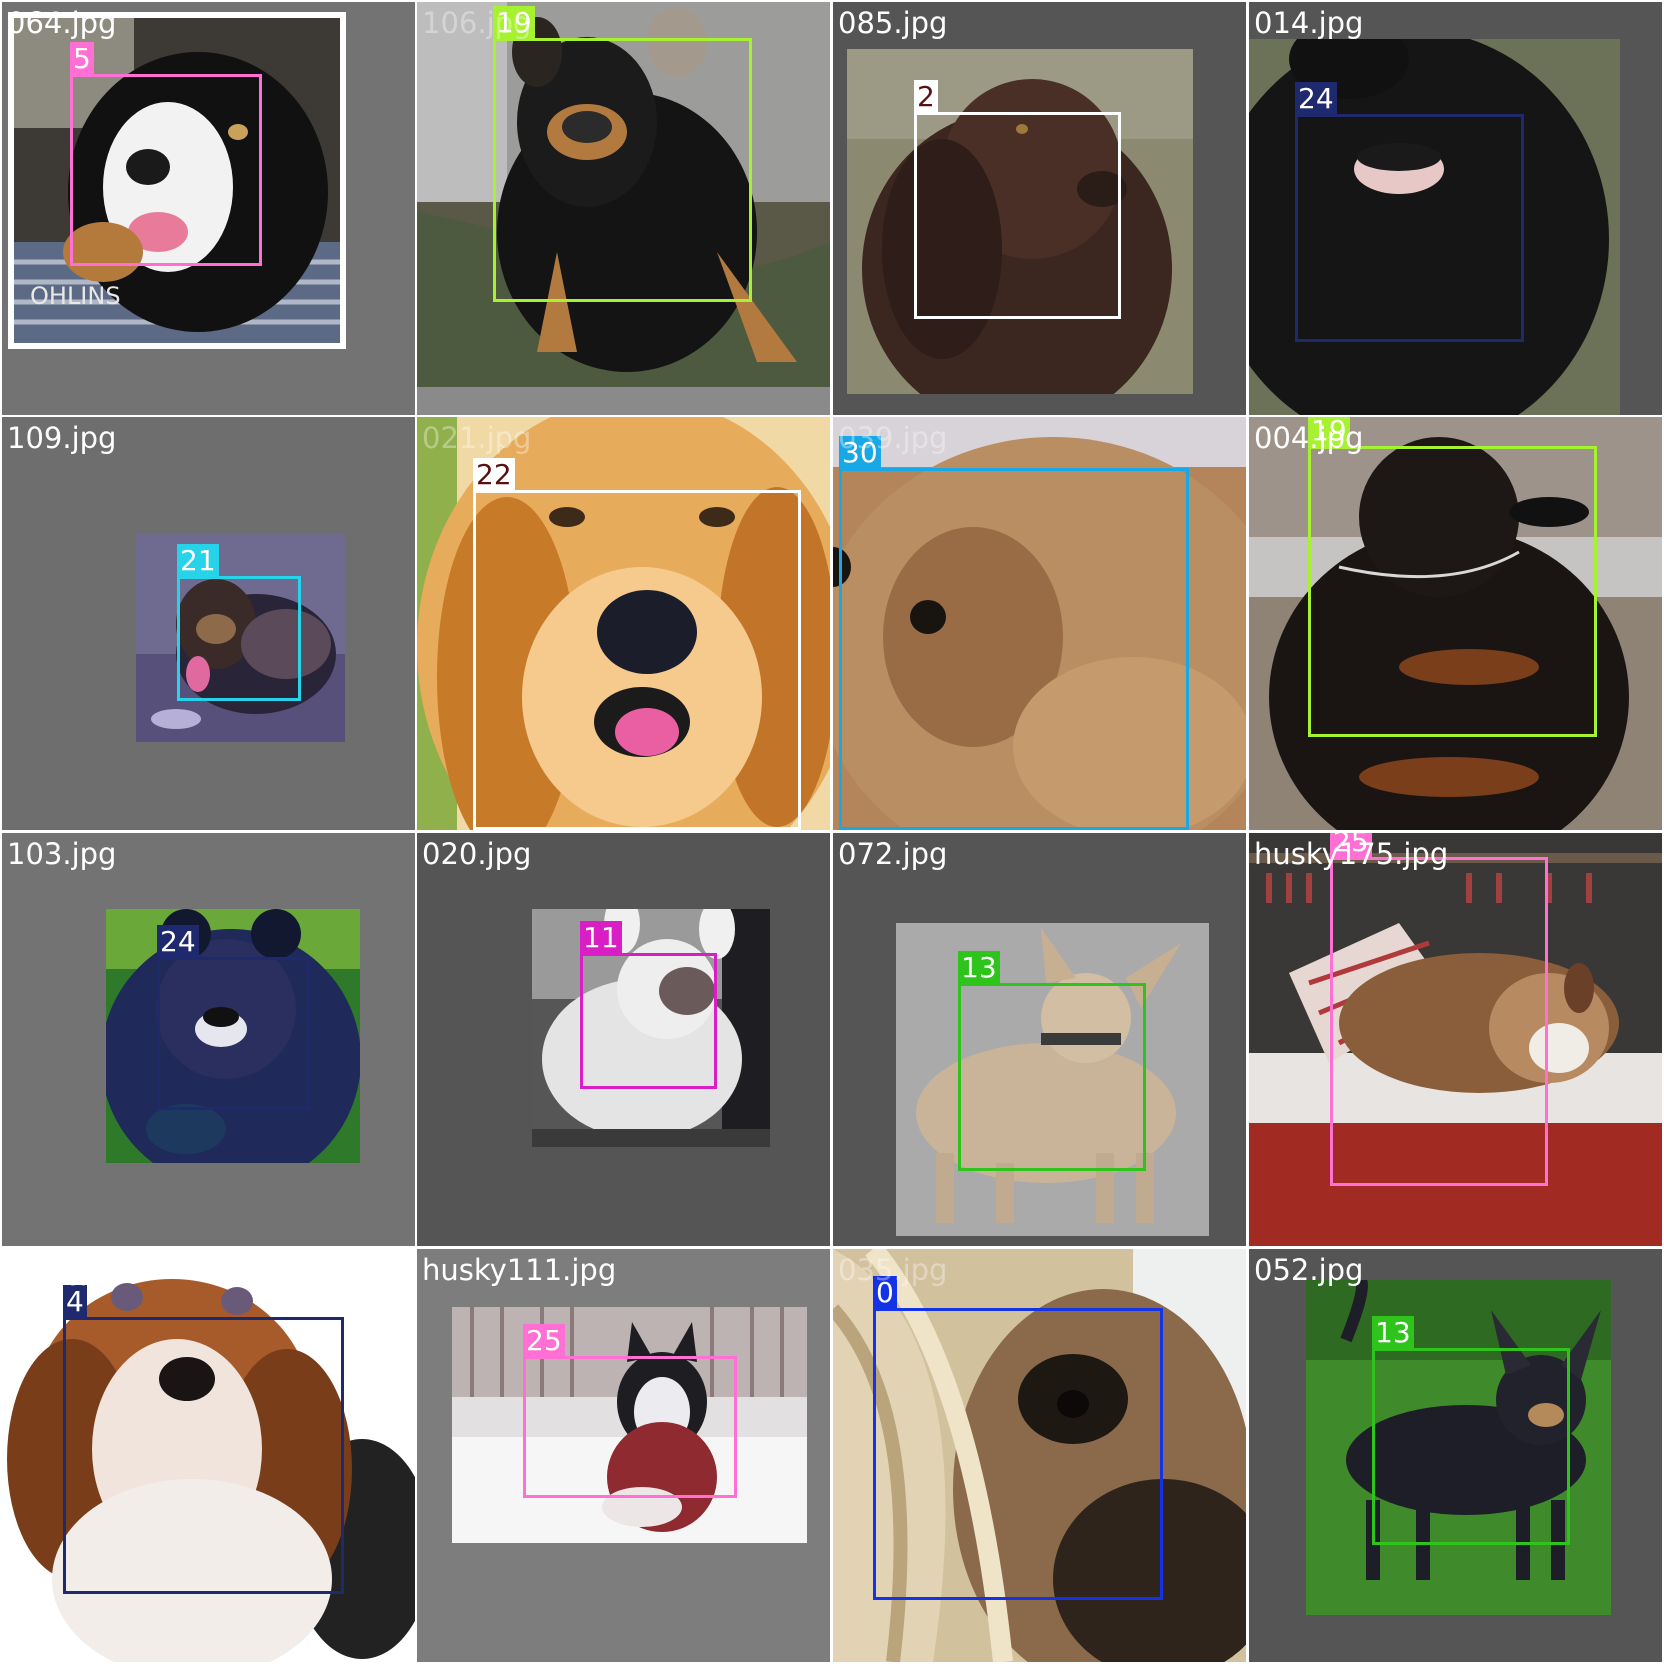  I want to click on filename-label: 103.jpg, so click(62, 854).